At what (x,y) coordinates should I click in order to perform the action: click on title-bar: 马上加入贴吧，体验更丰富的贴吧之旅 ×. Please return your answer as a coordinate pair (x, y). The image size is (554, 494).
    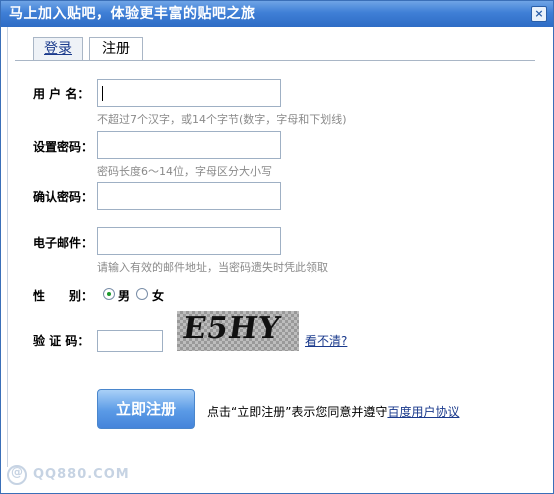
    Looking at the image, I should click on (277, 14).